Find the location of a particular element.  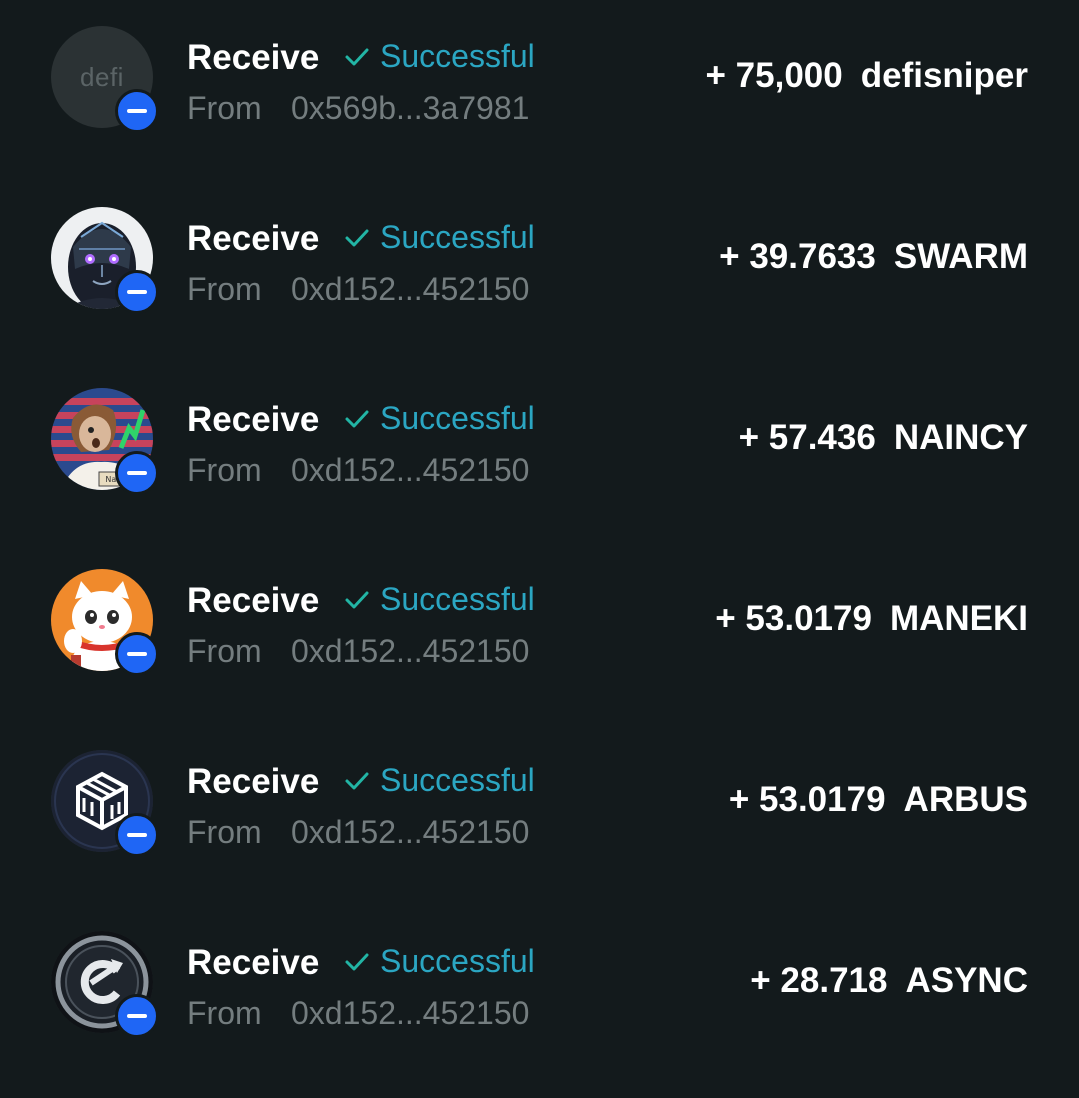

token-symbol: ARBUS is located at coordinates (965, 799).